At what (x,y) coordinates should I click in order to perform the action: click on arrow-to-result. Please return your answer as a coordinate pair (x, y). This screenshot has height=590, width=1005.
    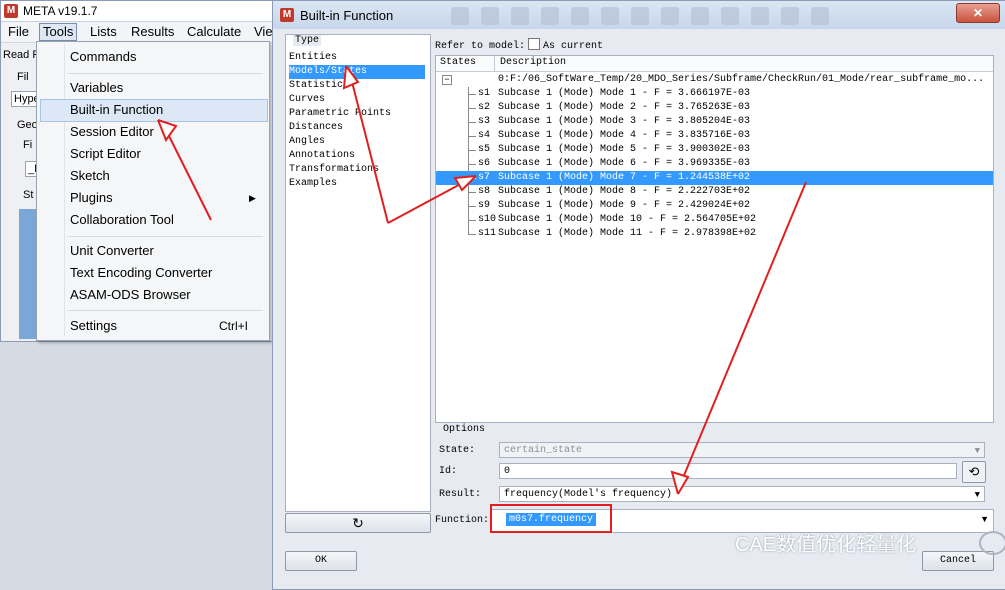
    Looking at the image, I should click on (743, 333).